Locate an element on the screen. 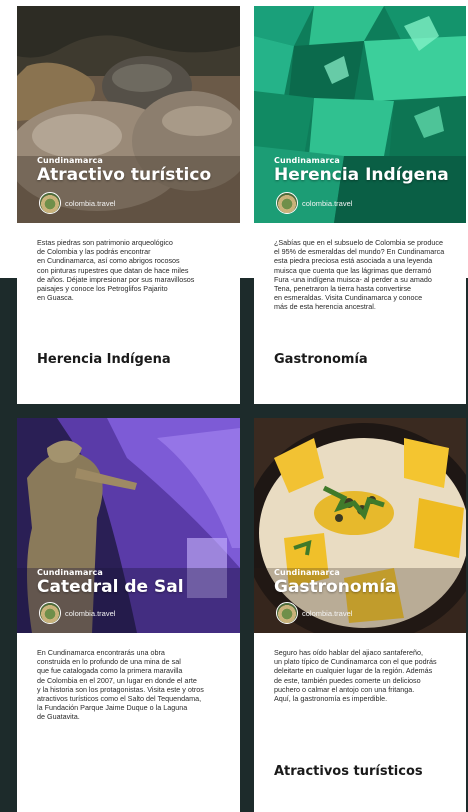 The width and height of the screenshot is (468, 812). card-title: Gastronomía is located at coordinates (335, 587).